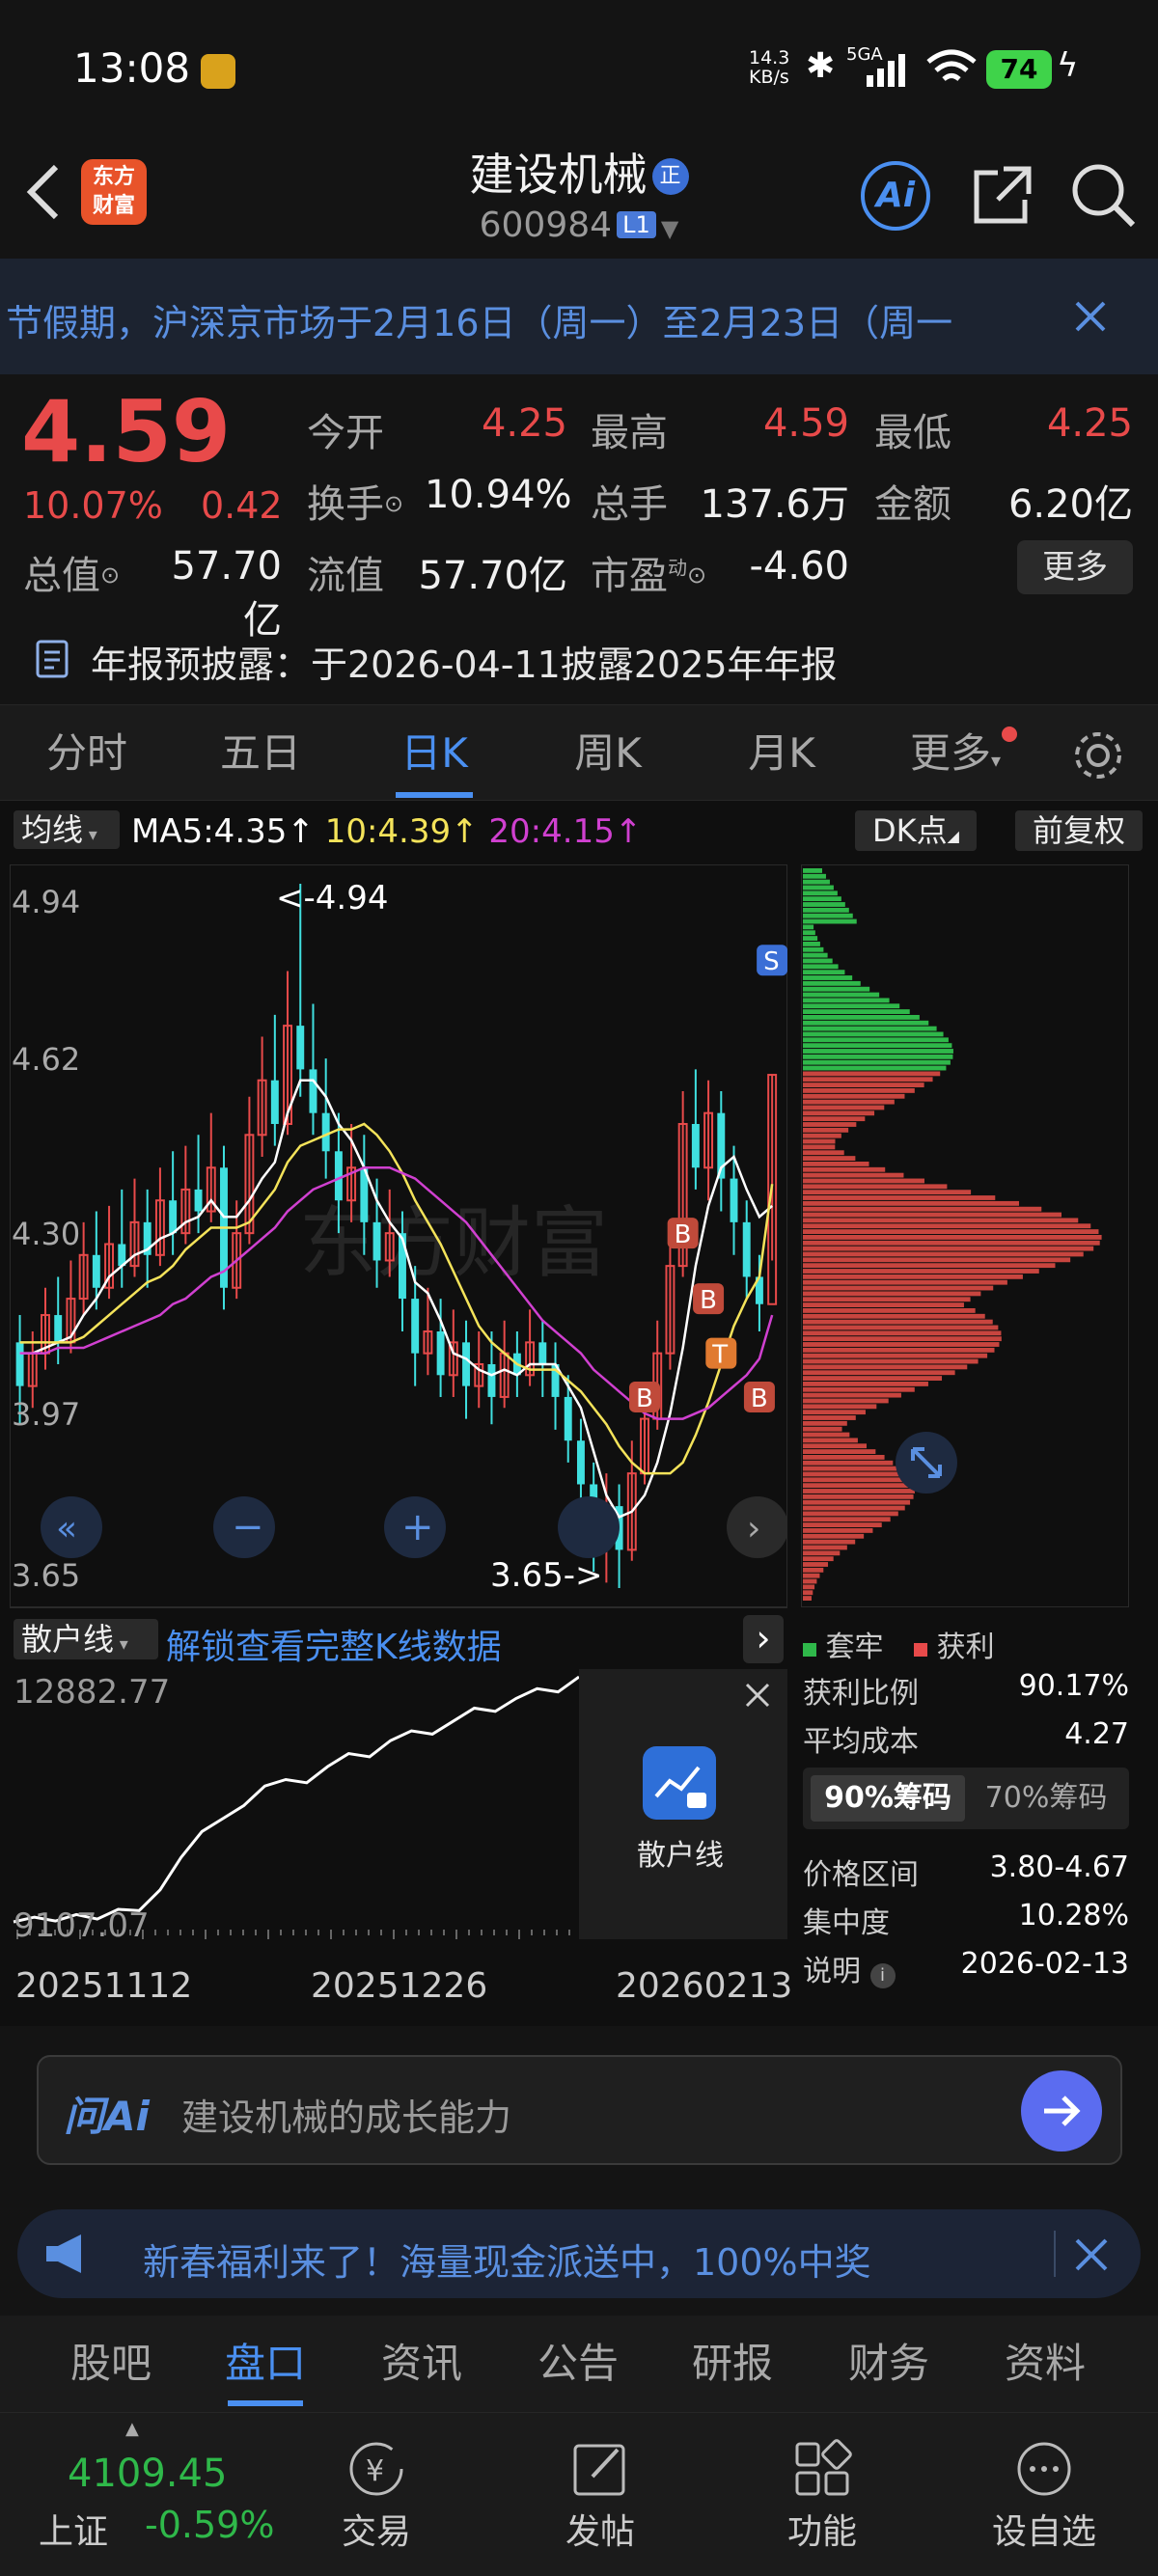 The width and height of the screenshot is (1158, 2576). What do you see at coordinates (114, 192) in the screenshot?
I see `app-logo: 东方 财富` at bounding box center [114, 192].